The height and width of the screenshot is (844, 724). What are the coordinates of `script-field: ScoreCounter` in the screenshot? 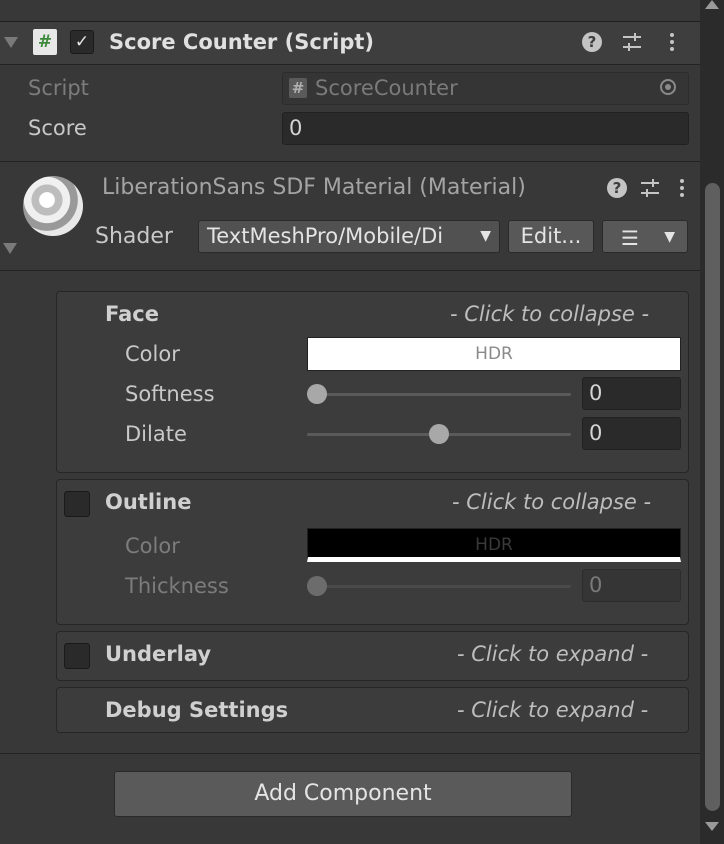 It's located at (485, 88).